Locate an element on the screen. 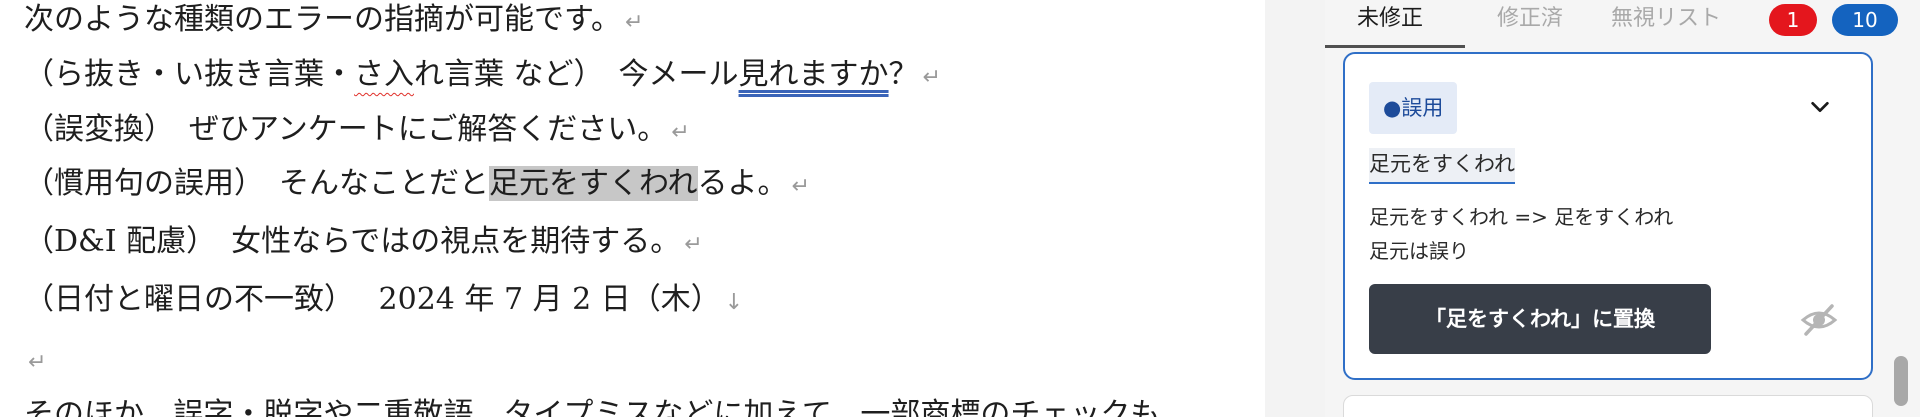  doc-text: るよ。 is located at coordinates (742, 183).